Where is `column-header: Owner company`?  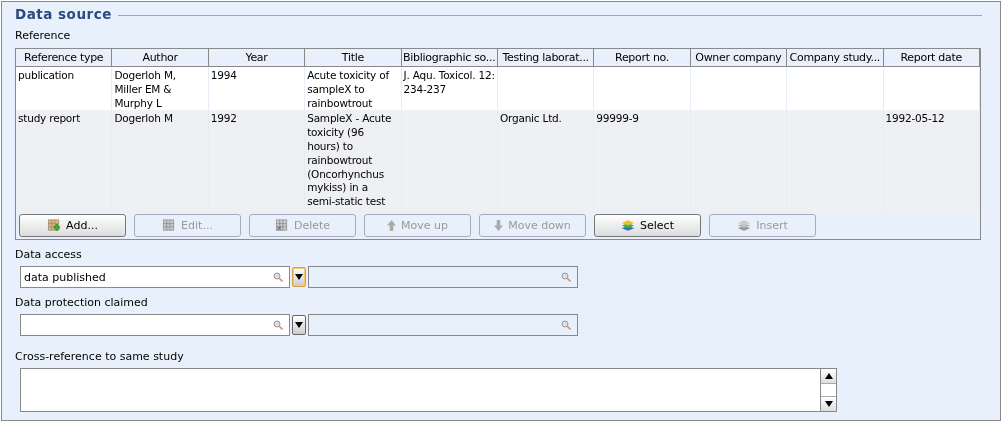
column-header: Owner company is located at coordinates (739, 58).